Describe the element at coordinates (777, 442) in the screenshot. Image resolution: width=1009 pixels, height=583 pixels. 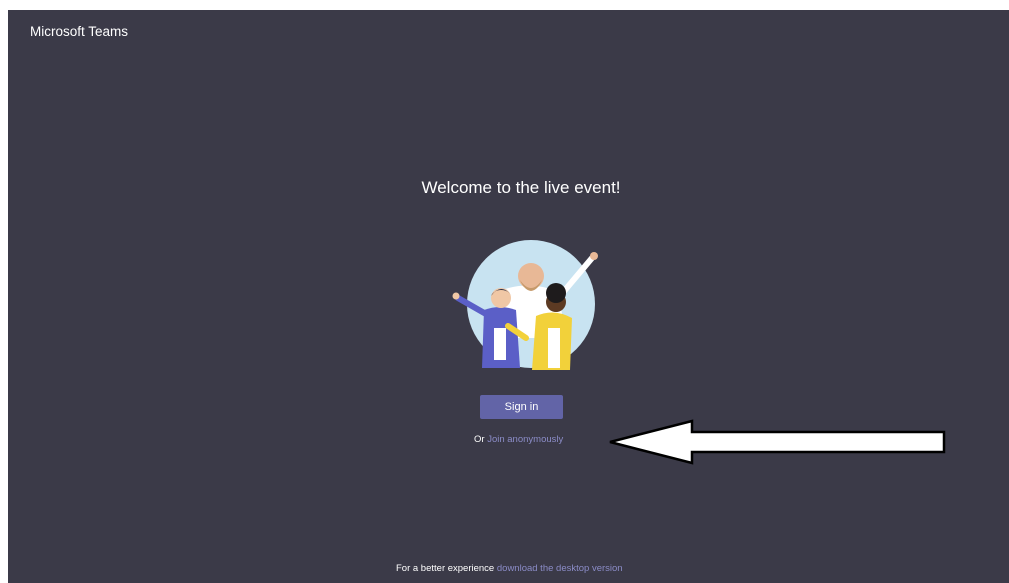
I see `annotation-arrow-icon` at that location.